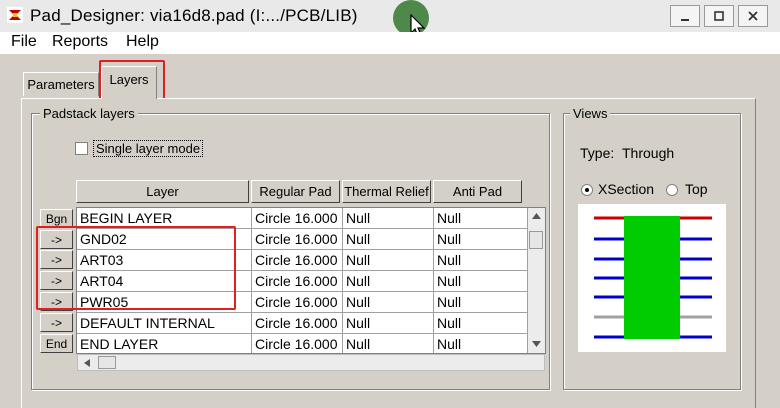  I want to click on scroll-left-icon, so click(87, 363).